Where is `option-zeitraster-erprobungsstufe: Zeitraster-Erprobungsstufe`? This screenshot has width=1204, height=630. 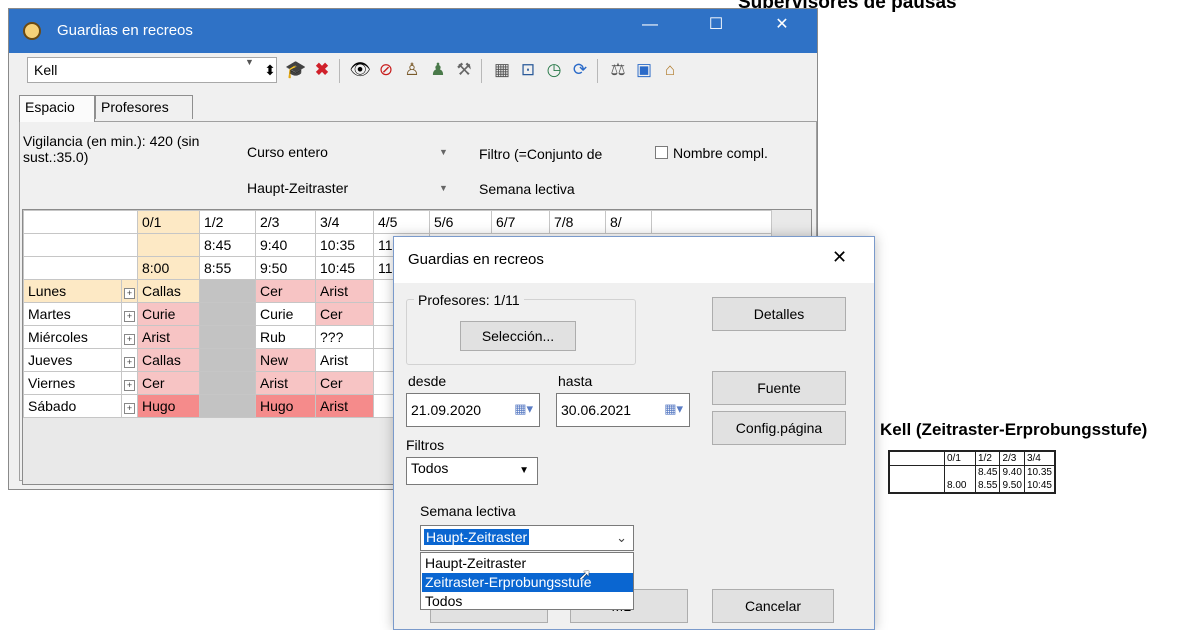 option-zeitraster-erprobungsstufe: Zeitraster-Erprobungsstufe is located at coordinates (527, 582).